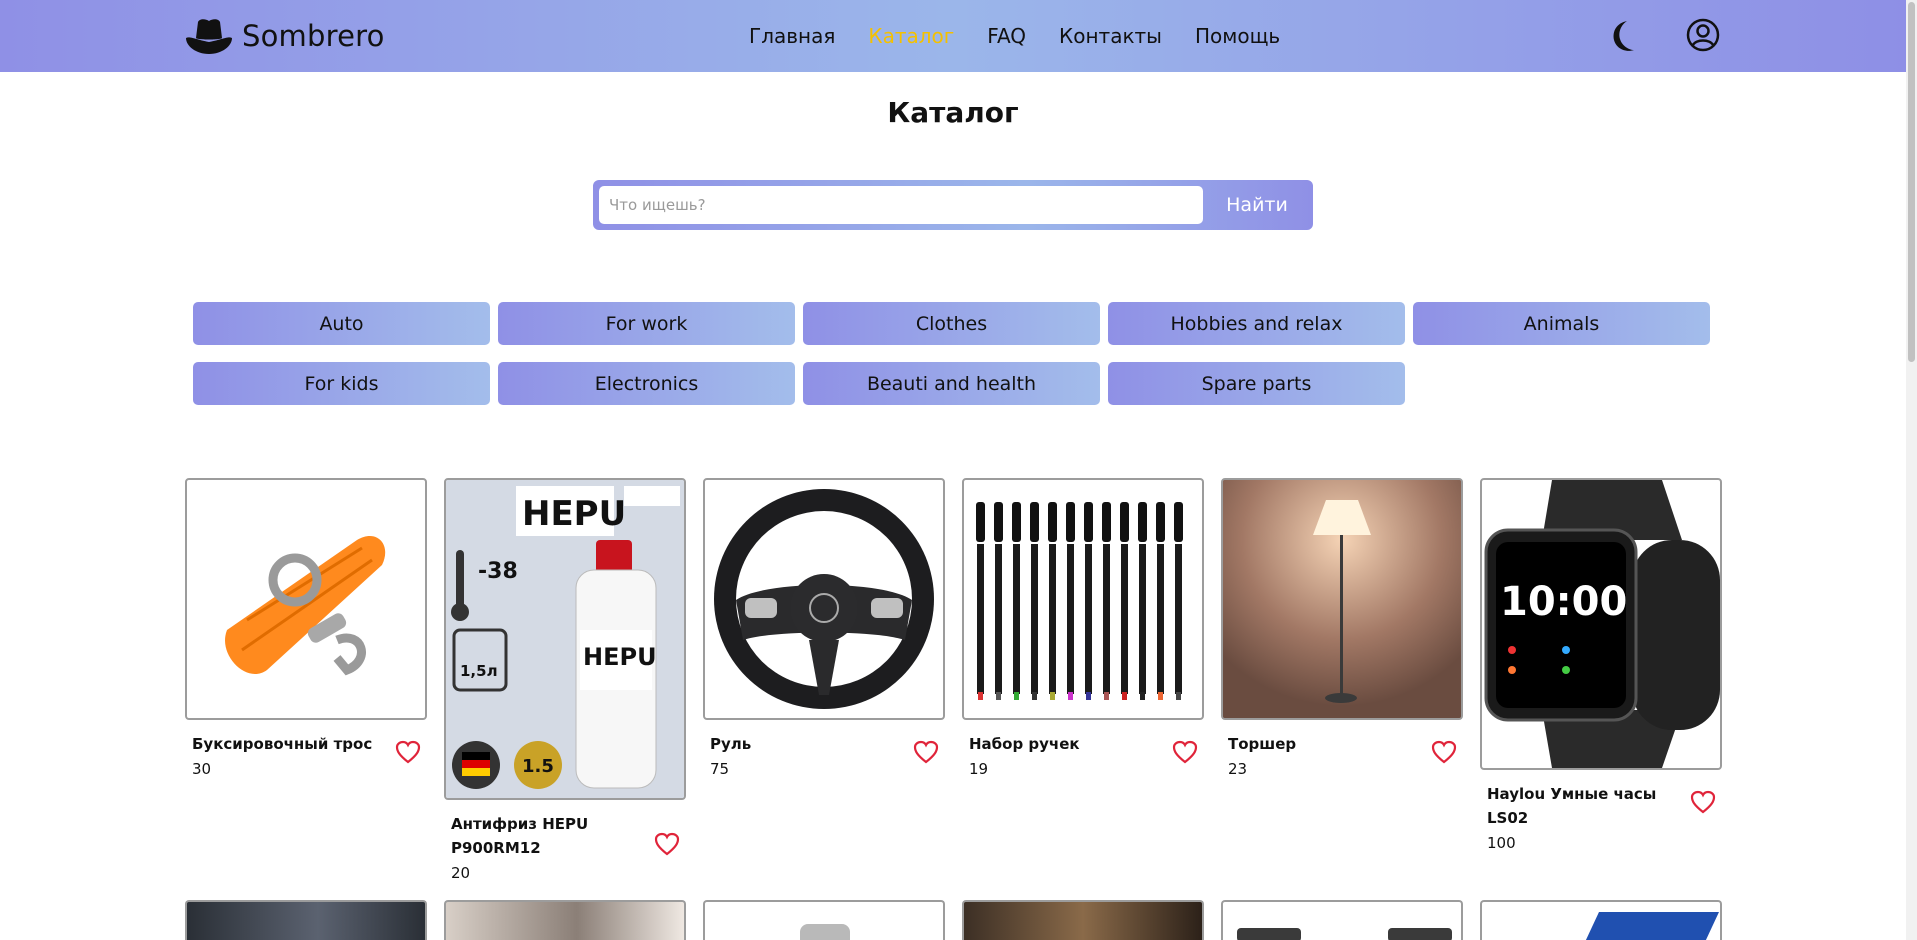 The width and height of the screenshot is (1917, 940). Describe the element at coordinates (1006, 36) in the screenshot. I see `nav-faq: FAQ` at that location.